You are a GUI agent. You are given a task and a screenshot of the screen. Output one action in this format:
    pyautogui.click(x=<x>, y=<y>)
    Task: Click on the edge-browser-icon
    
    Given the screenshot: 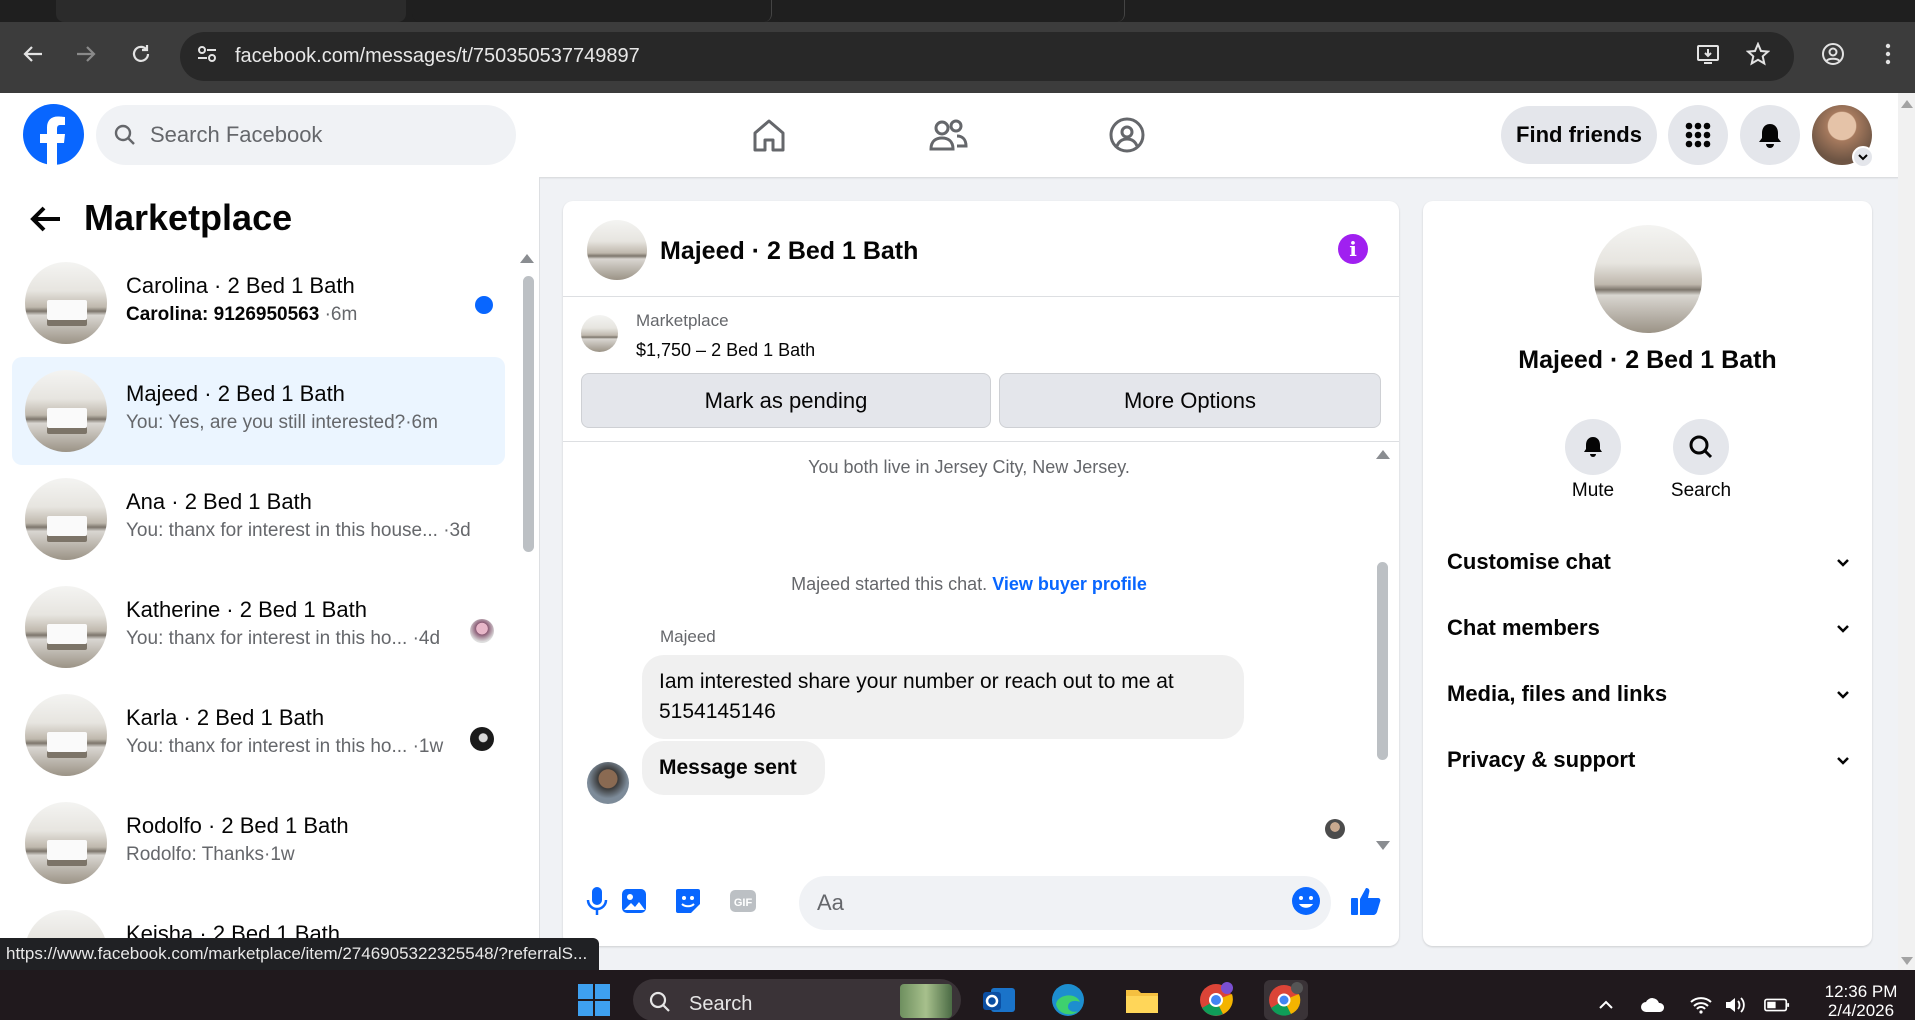 What is the action you would take?
    pyautogui.click(x=1068, y=1000)
    